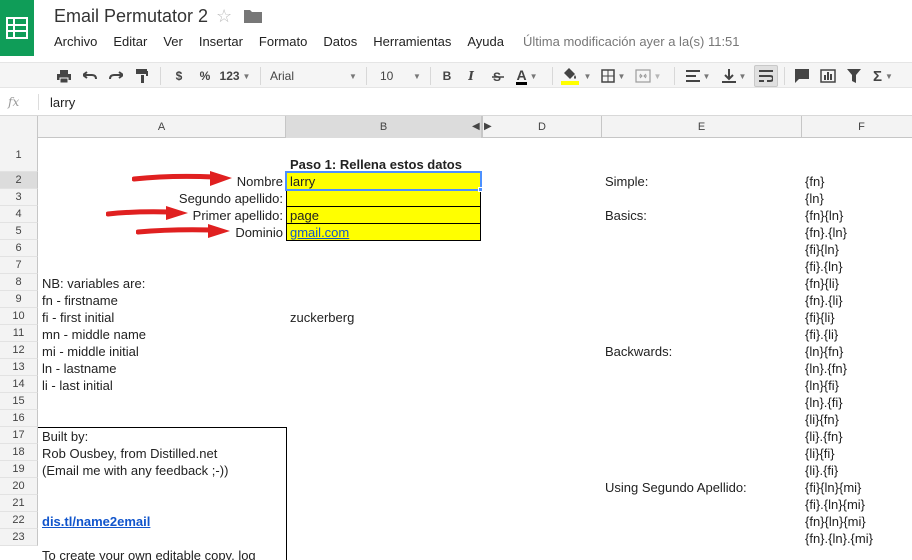 Image resolution: width=912 pixels, height=560 pixels. What do you see at coordinates (854, 76) in the screenshot?
I see `filter-icon` at bounding box center [854, 76].